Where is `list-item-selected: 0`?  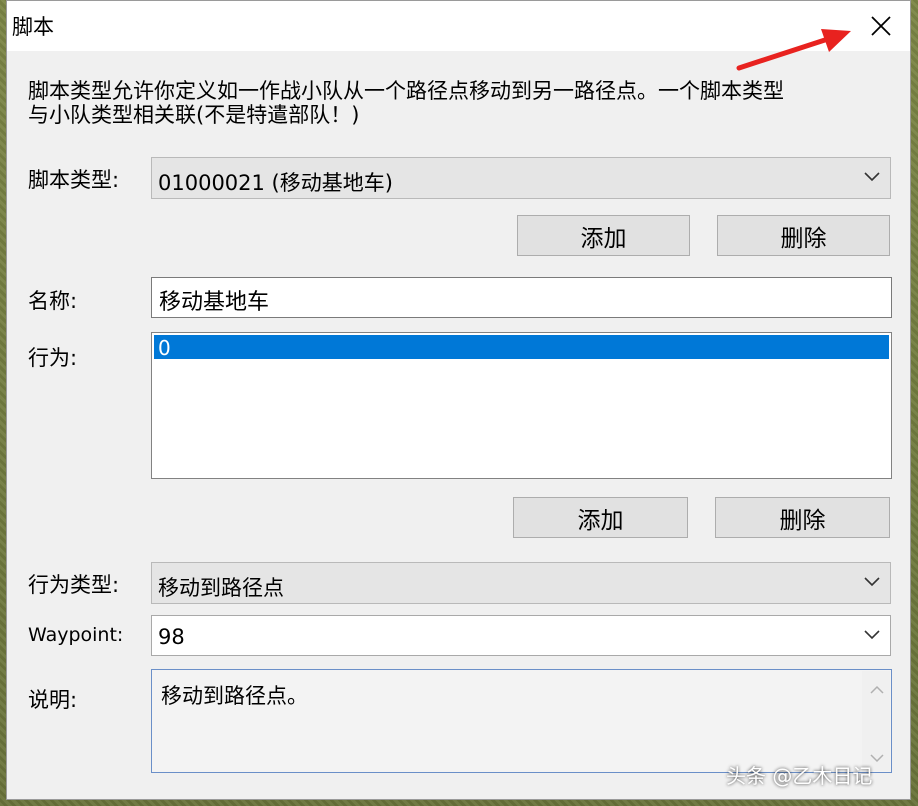
list-item-selected: 0 is located at coordinates (521, 347).